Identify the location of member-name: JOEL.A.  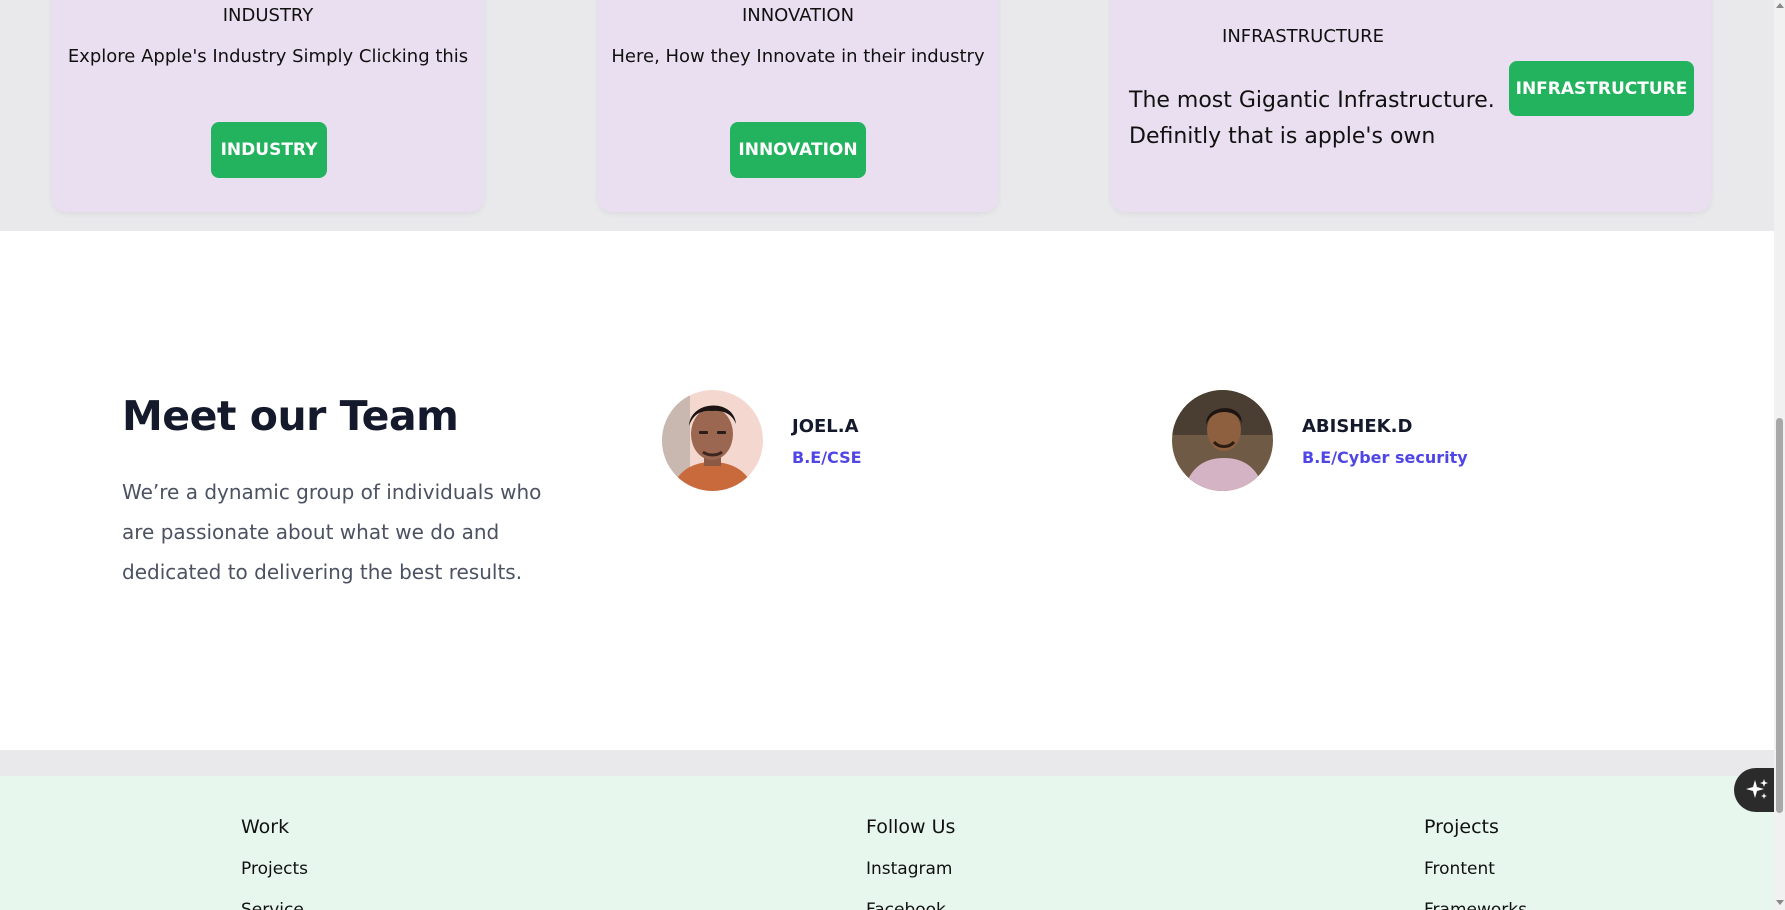
(825, 426).